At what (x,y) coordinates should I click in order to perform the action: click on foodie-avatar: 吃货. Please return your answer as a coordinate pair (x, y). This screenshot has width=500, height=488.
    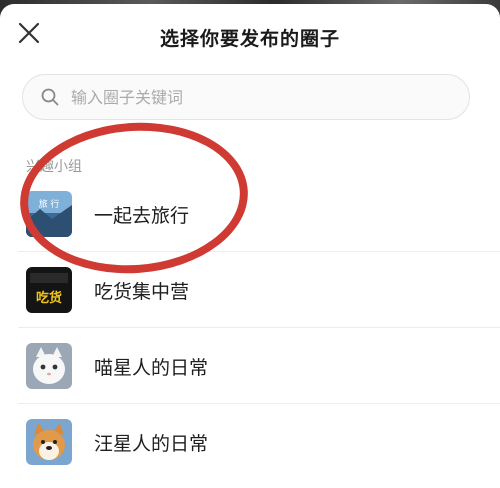
    Looking at the image, I should click on (49, 290).